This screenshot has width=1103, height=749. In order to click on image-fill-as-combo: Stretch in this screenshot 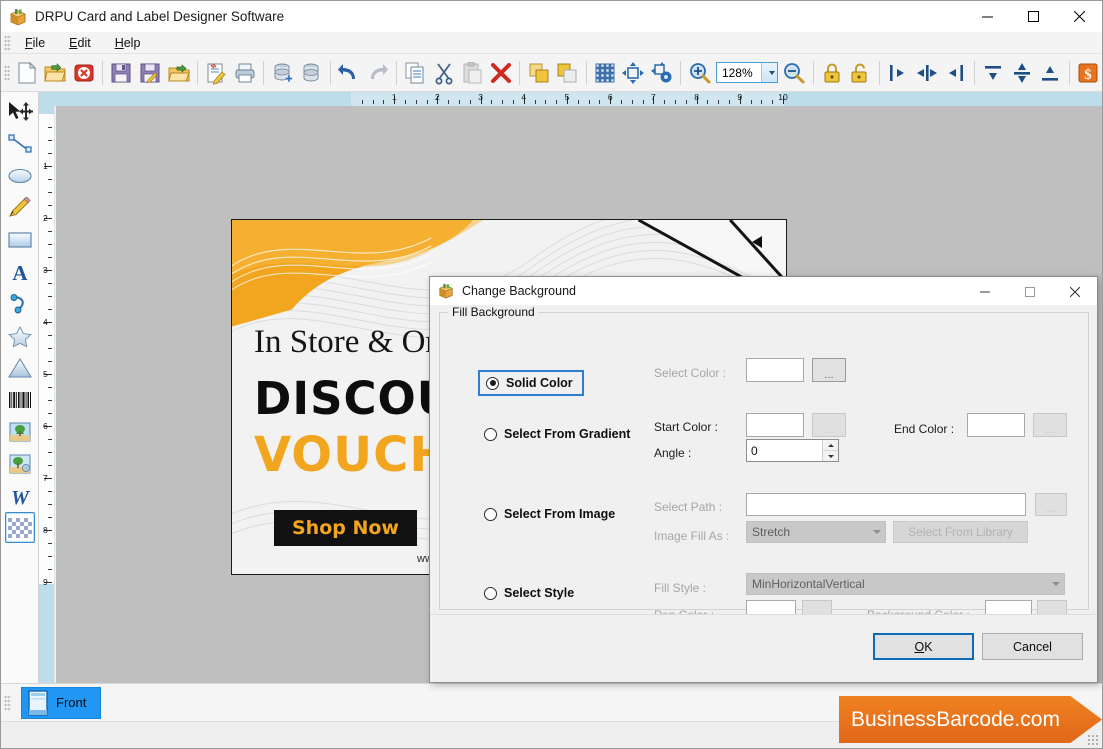, I will do `click(816, 532)`.